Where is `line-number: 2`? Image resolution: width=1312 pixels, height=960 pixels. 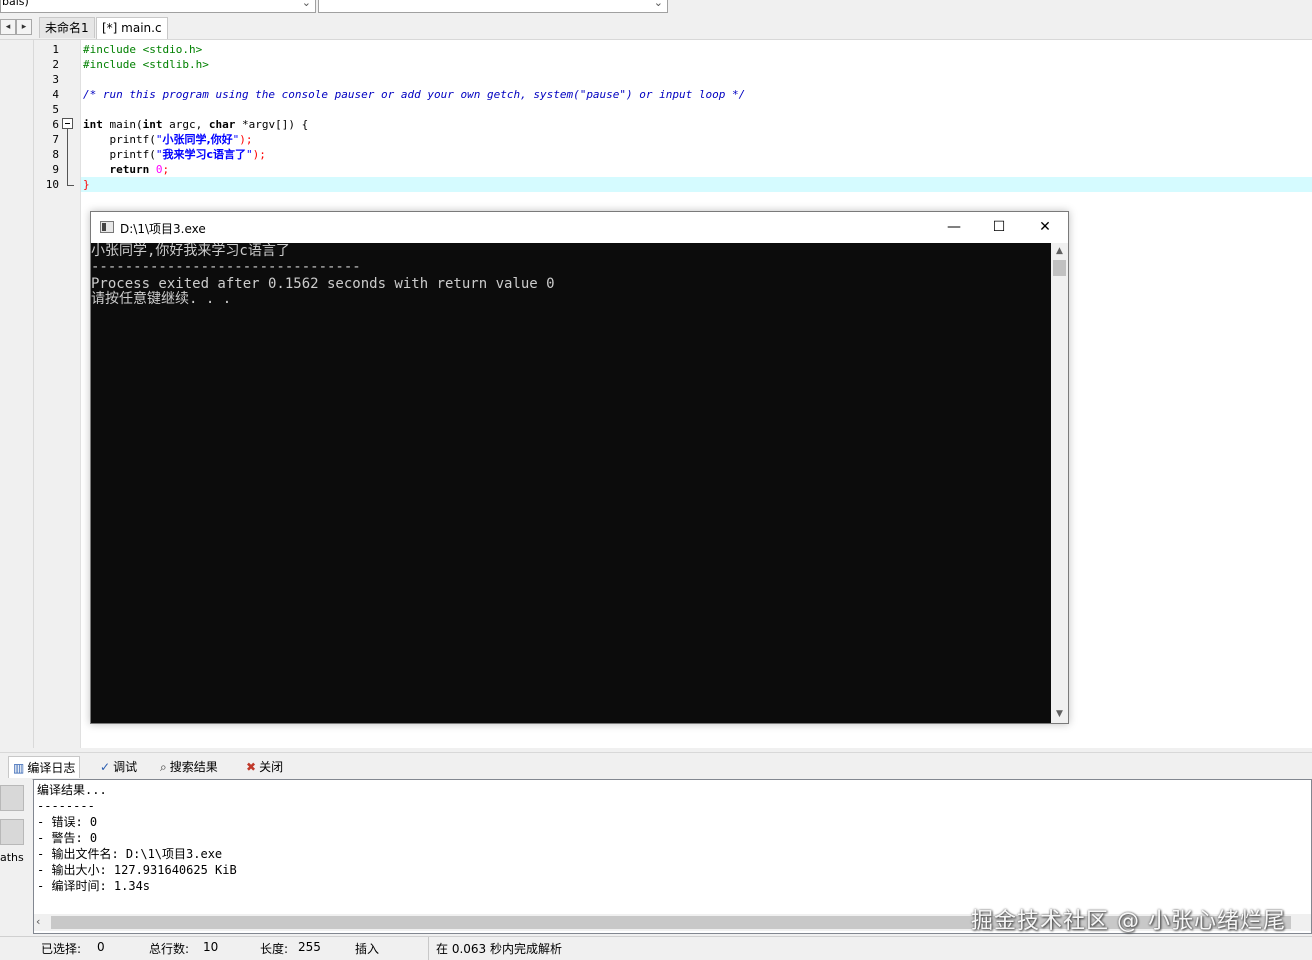
line-number: 2 is located at coordinates (55, 64).